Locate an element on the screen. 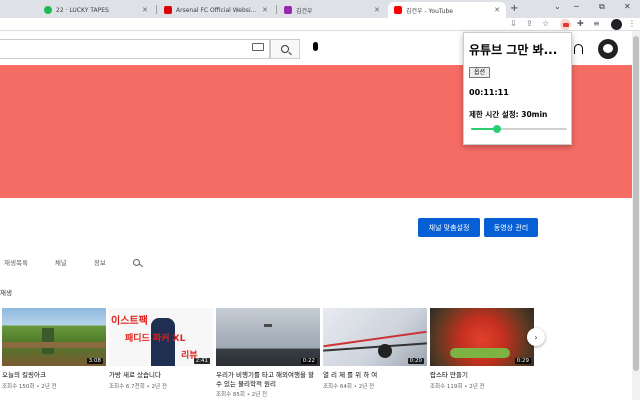  page-favicon-icon is located at coordinates (288, 10).